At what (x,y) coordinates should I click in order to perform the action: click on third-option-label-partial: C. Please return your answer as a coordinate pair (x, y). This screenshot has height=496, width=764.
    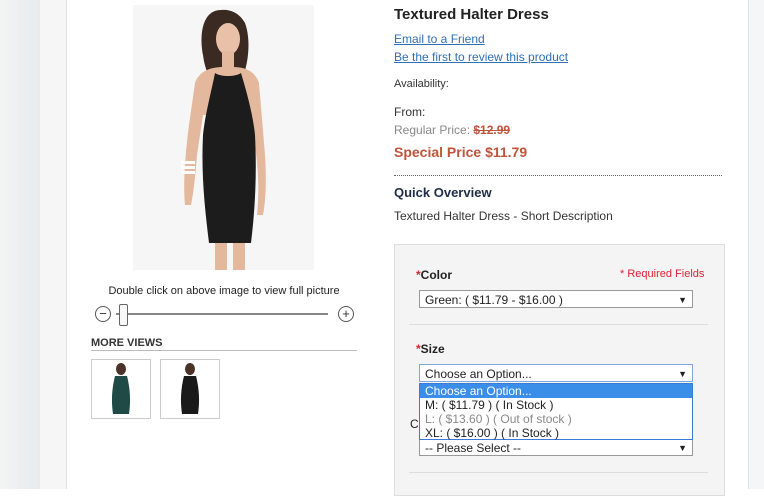
    Looking at the image, I should click on (414, 424).